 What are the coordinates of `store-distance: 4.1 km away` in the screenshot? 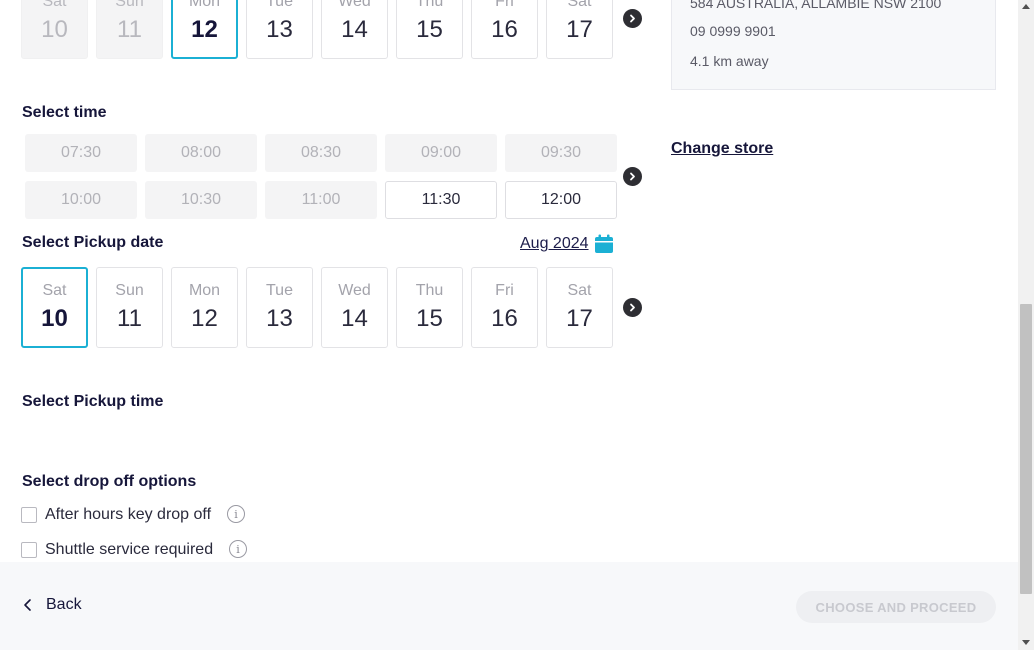 It's located at (729, 61).